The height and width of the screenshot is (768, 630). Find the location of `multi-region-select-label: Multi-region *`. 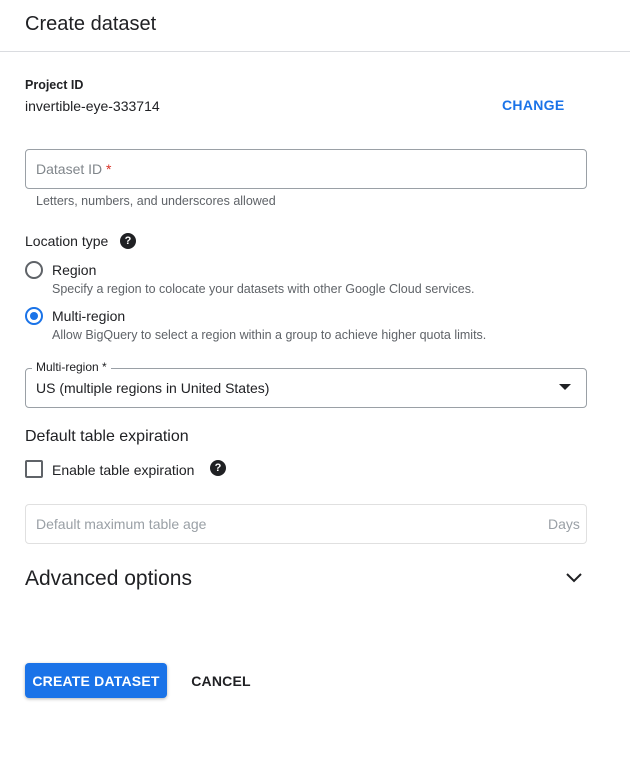

multi-region-select-label: Multi-region * is located at coordinates (71, 367).